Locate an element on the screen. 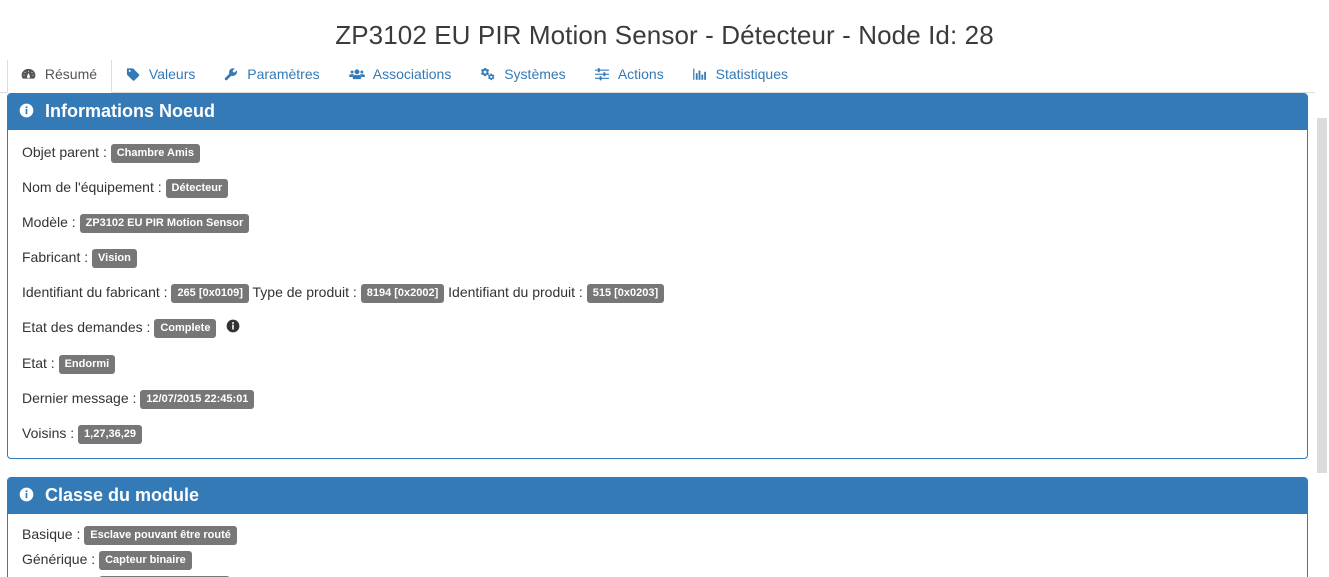  field-manufacturer-id-value: 265 [0x0109] is located at coordinates (210, 293).